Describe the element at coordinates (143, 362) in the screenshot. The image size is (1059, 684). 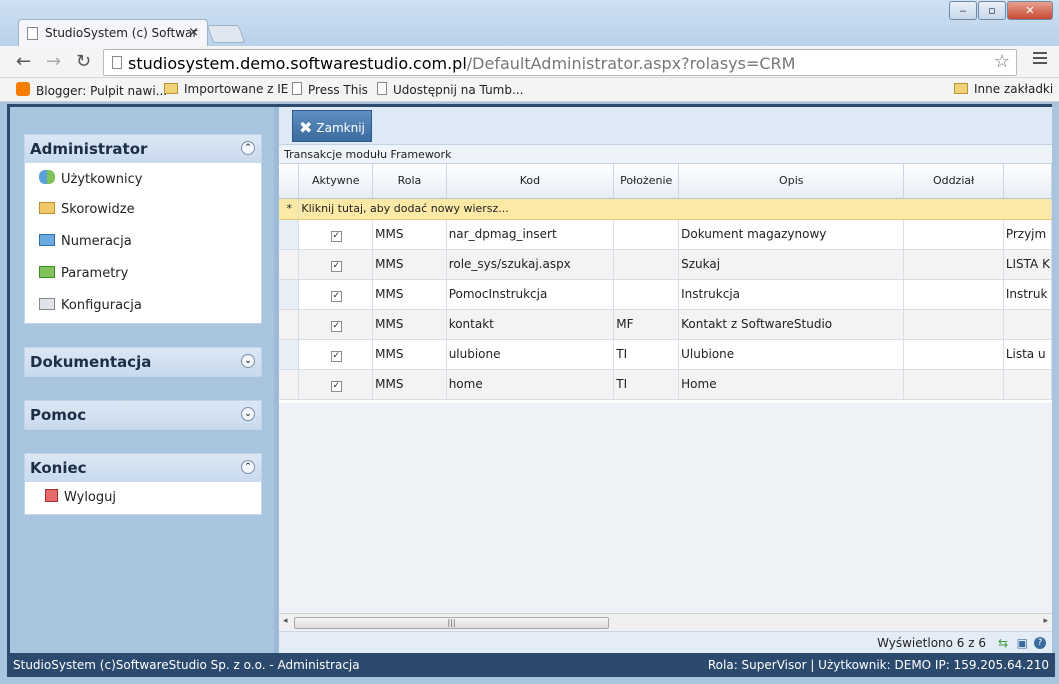
I see `panel-header-dokumentacja: Dokumentacja ⌄` at that location.